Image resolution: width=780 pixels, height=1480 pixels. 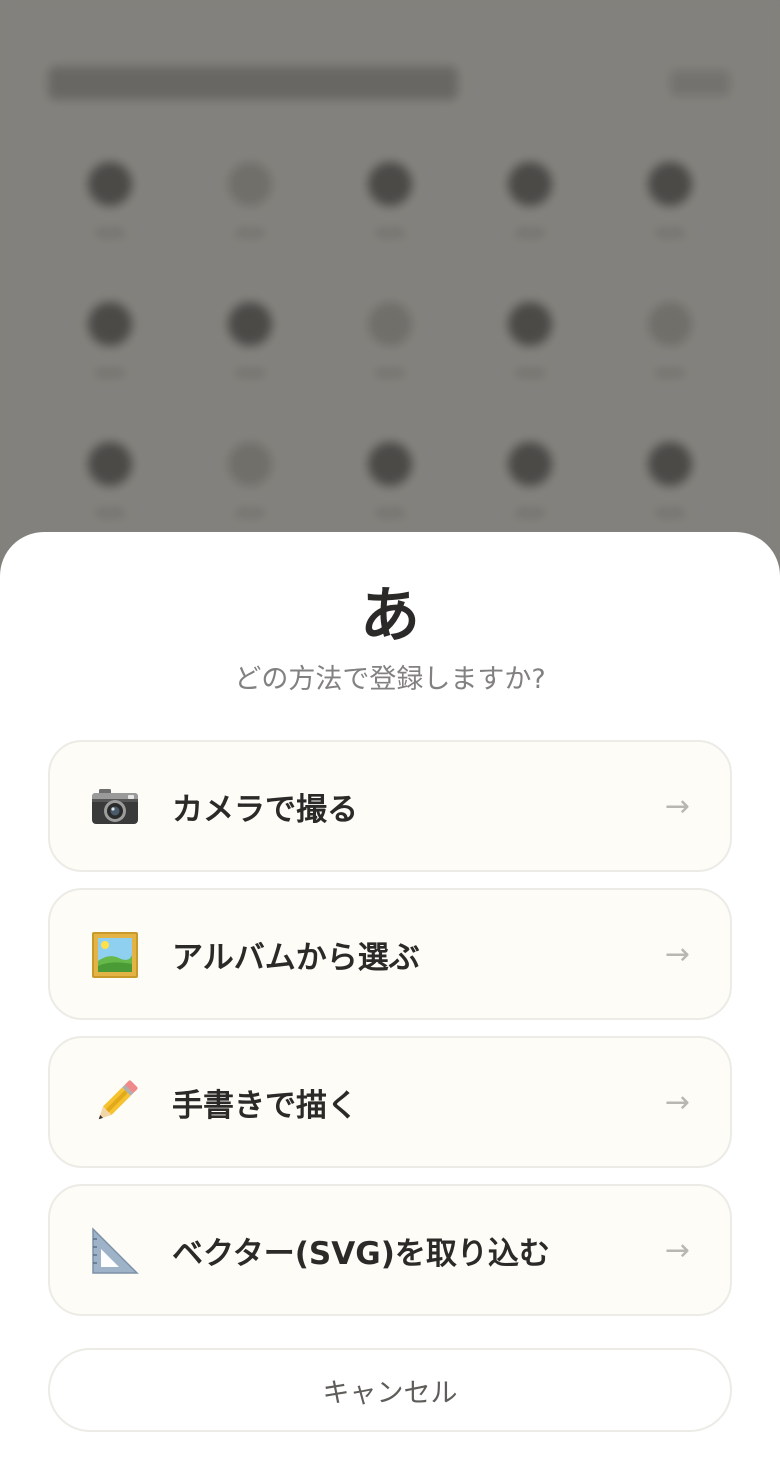 I want to click on option-label: 手書きで描く, so click(x=265, y=1105).